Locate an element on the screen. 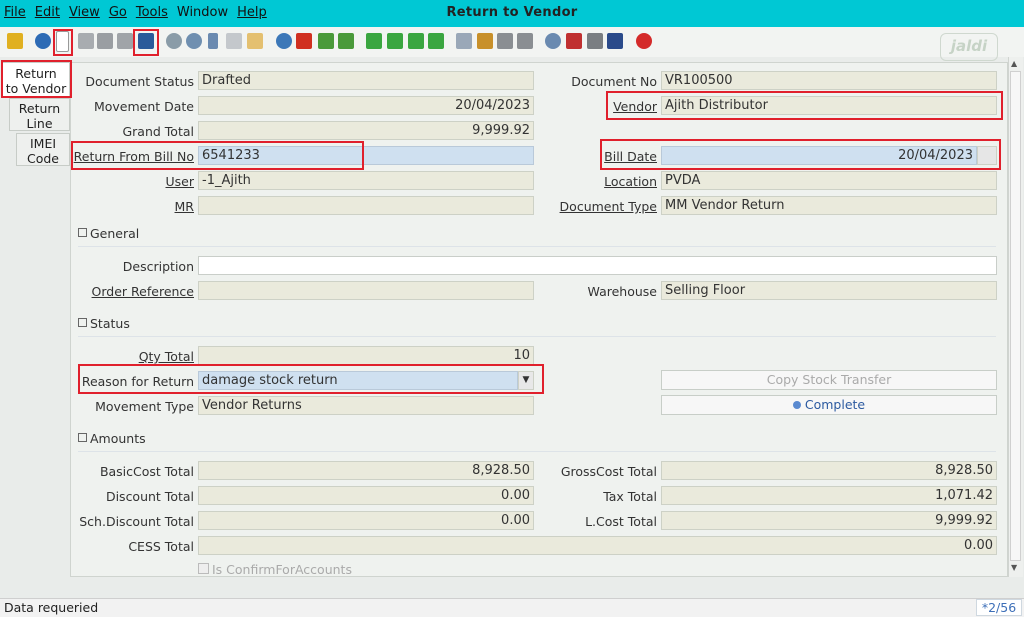 Image resolution: width=1024 pixels, height=617 pixels. order-reference-field is located at coordinates (366, 290).